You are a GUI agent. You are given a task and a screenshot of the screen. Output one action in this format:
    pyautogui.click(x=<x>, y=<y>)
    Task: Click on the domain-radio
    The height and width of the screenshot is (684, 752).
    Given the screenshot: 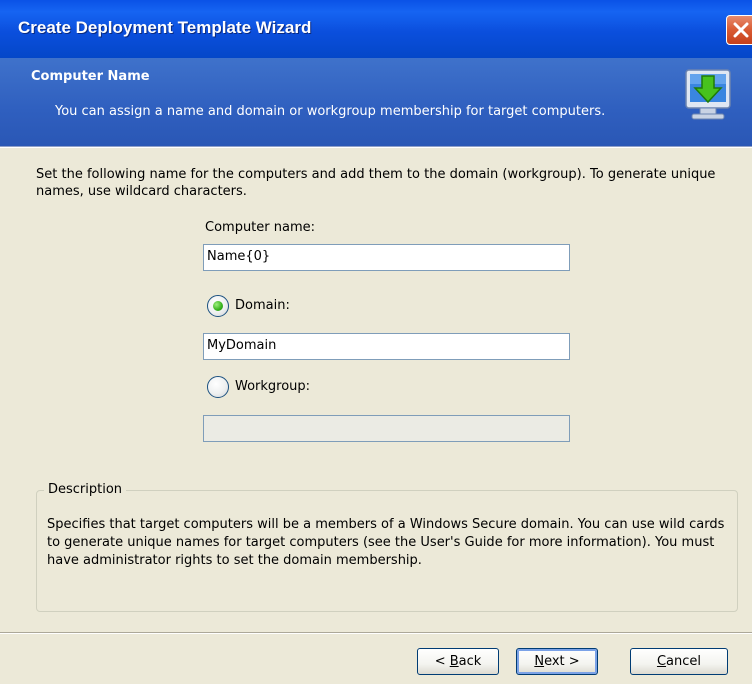 What is the action you would take?
    pyautogui.click(x=218, y=306)
    